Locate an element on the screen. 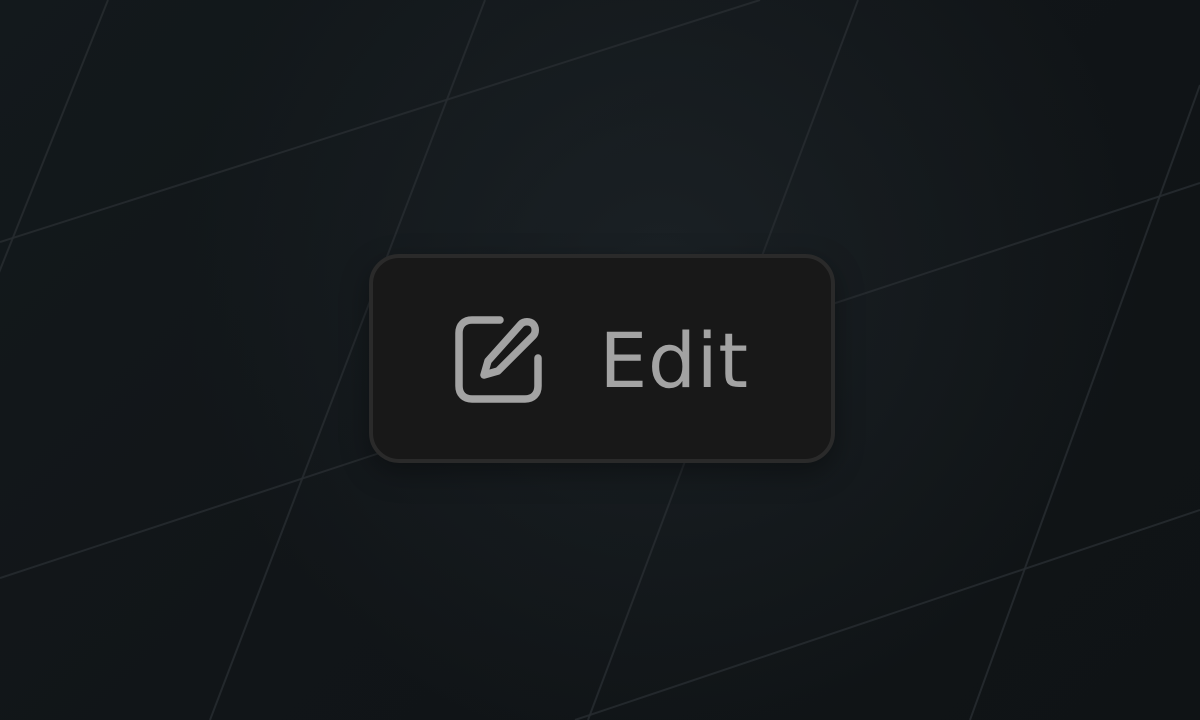 This screenshot has width=1200, height=720. edit-button-label: Edit is located at coordinates (674, 360).